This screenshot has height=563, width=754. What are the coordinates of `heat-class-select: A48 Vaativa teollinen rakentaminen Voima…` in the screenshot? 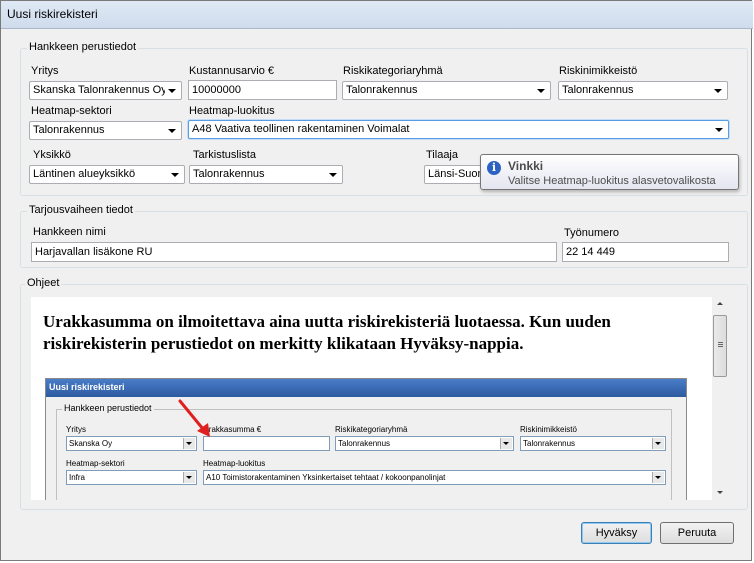 It's located at (458, 129).